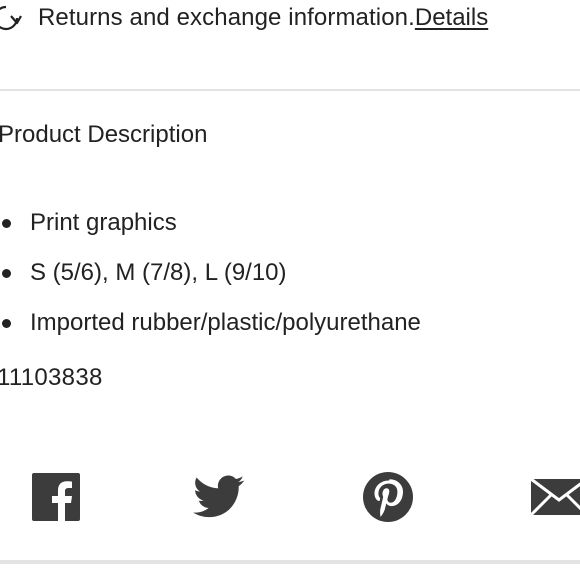 The height and width of the screenshot is (580, 580). What do you see at coordinates (290, 497) in the screenshot?
I see `share-bar` at bounding box center [290, 497].